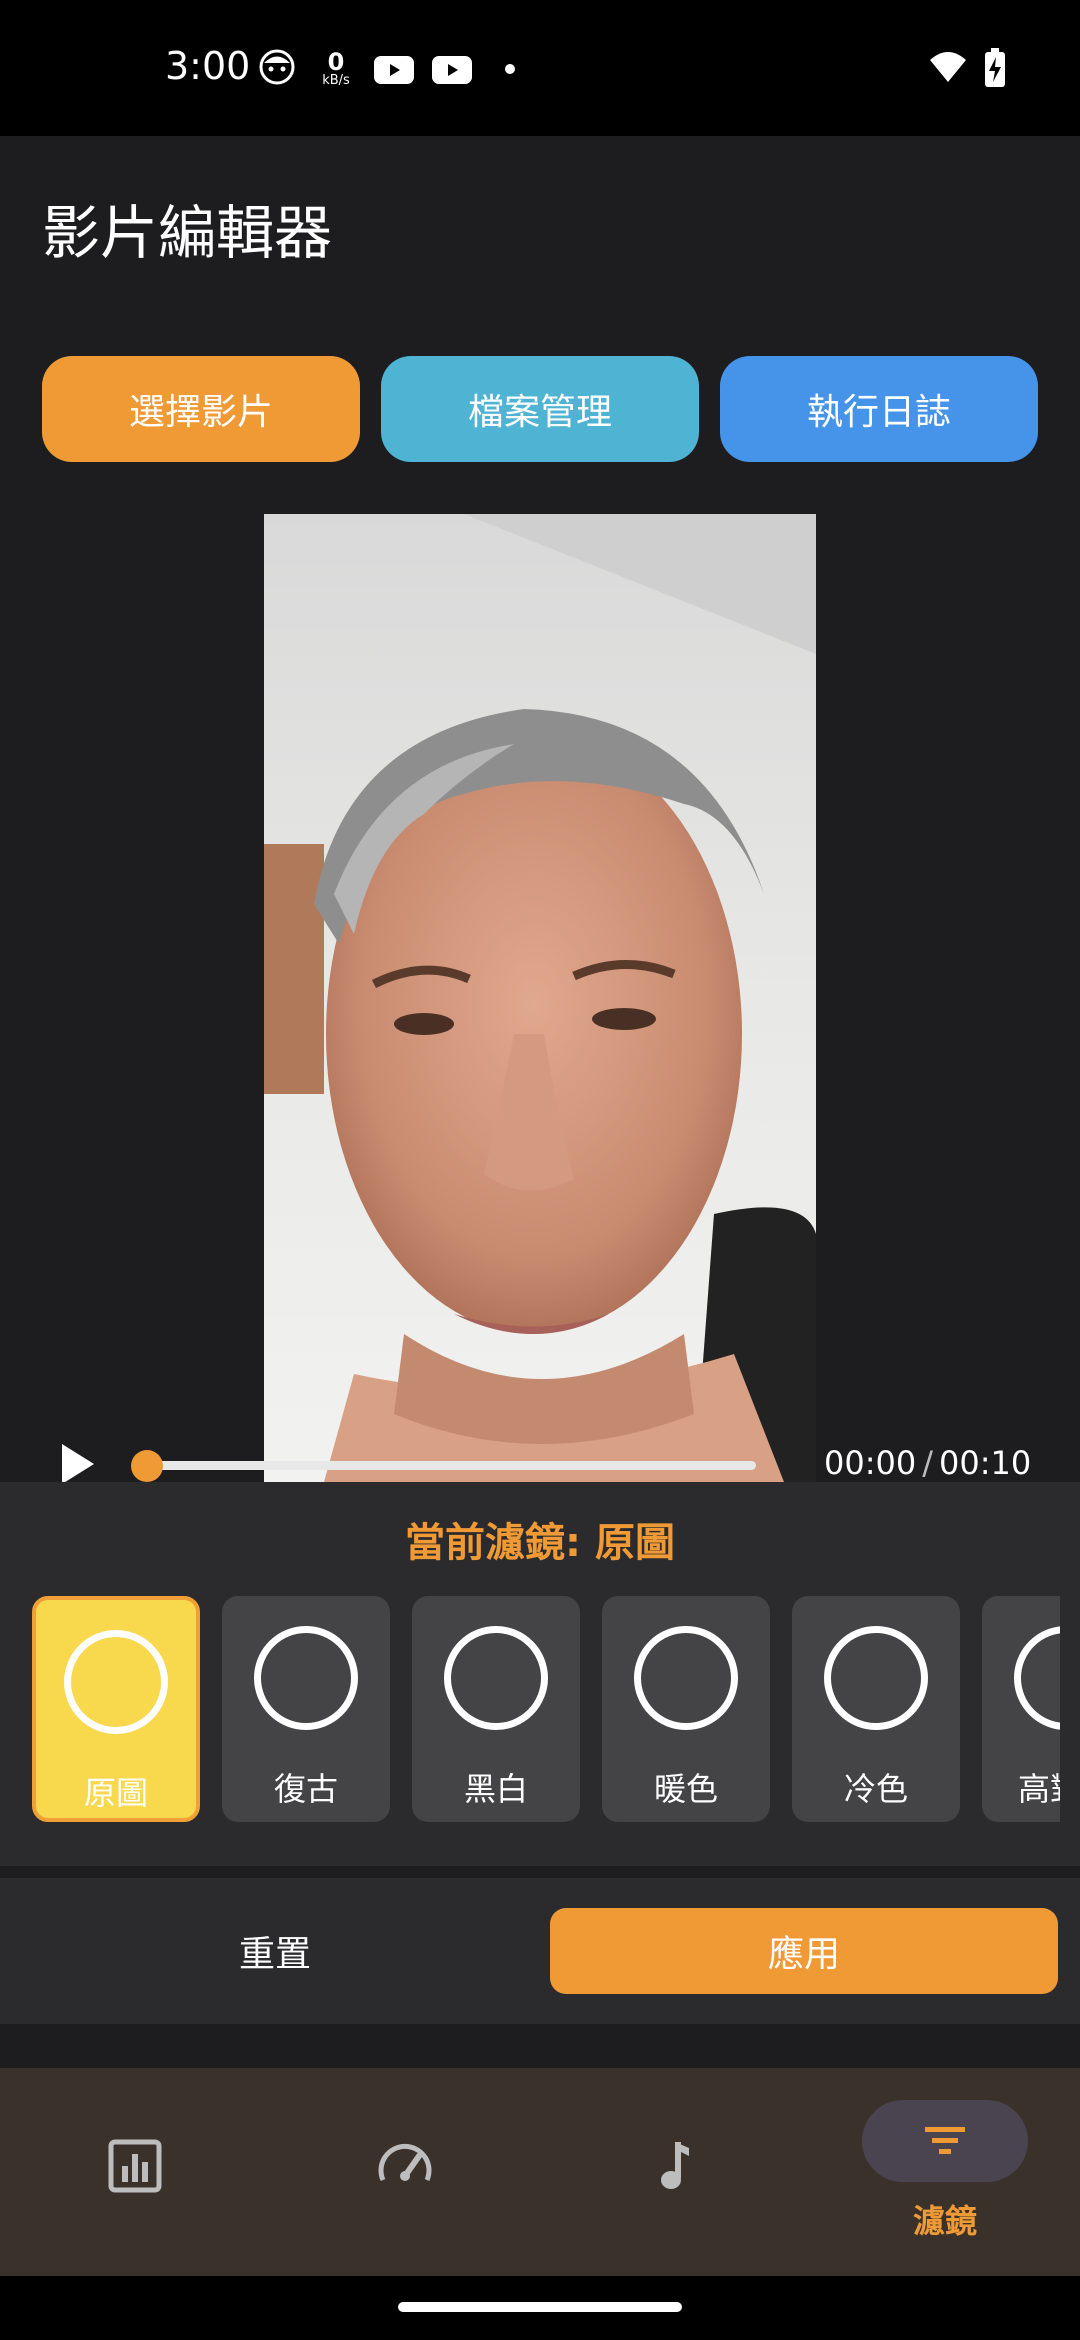 The width and height of the screenshot is (1080, 2340). I want to click on filter-card-black-white: 黑白, so click(496, 1709).